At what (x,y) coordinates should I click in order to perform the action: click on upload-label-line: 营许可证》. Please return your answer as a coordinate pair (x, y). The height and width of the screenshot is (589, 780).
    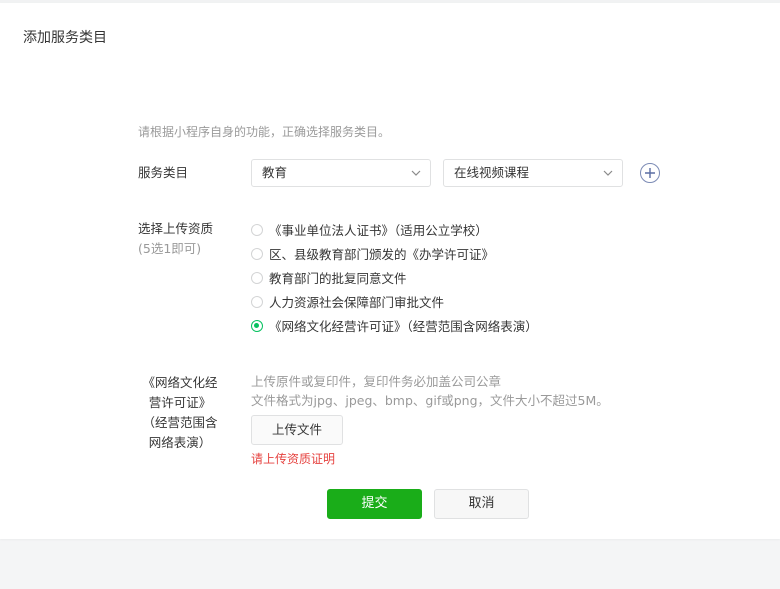
    Looking at the image, I should click on (180, 402).